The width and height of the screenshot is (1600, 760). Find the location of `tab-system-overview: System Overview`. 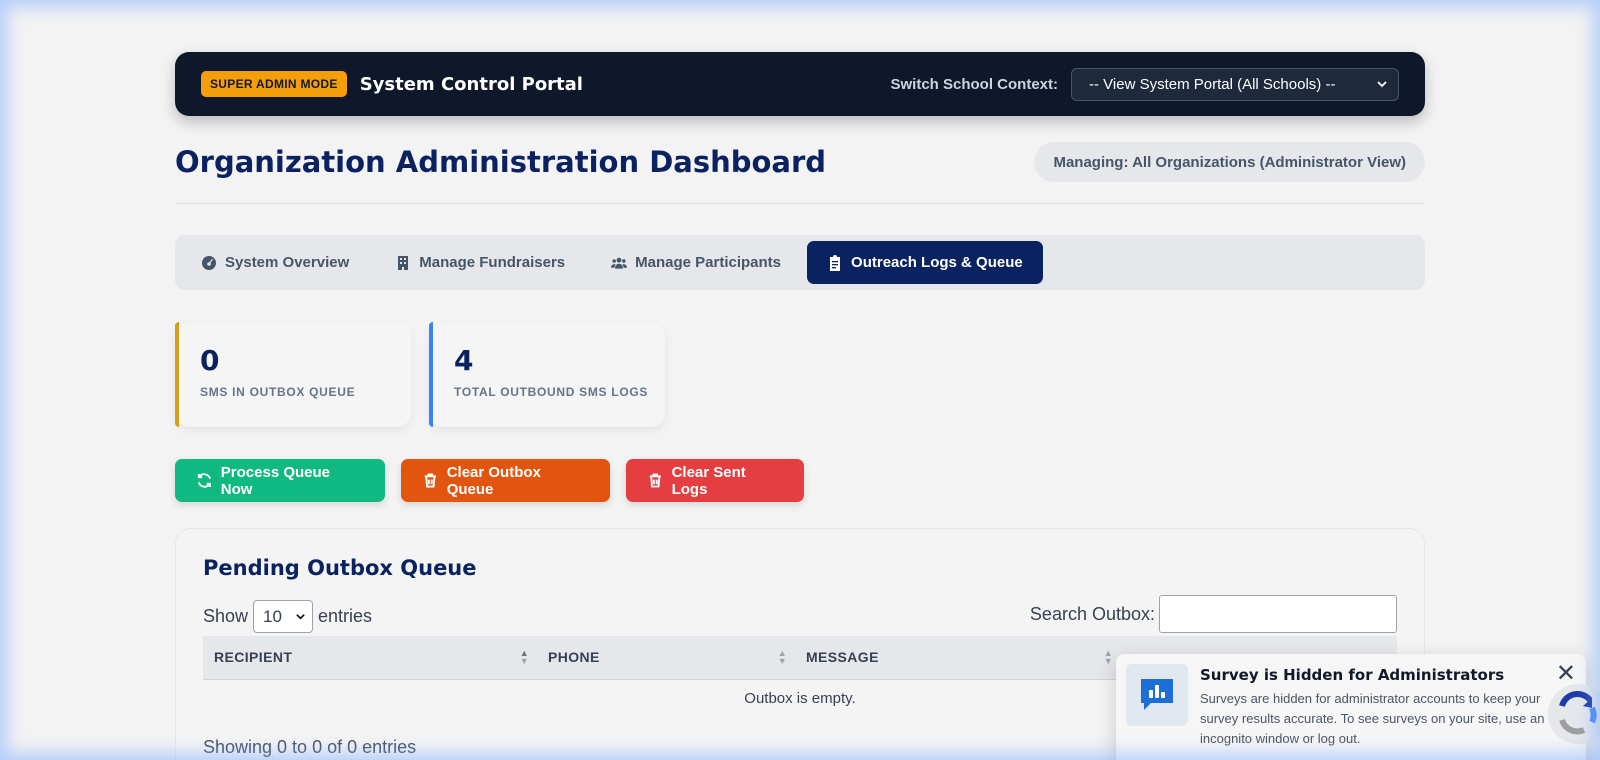

tab-system-overview: System Overview is located at coordinates (275, 262).